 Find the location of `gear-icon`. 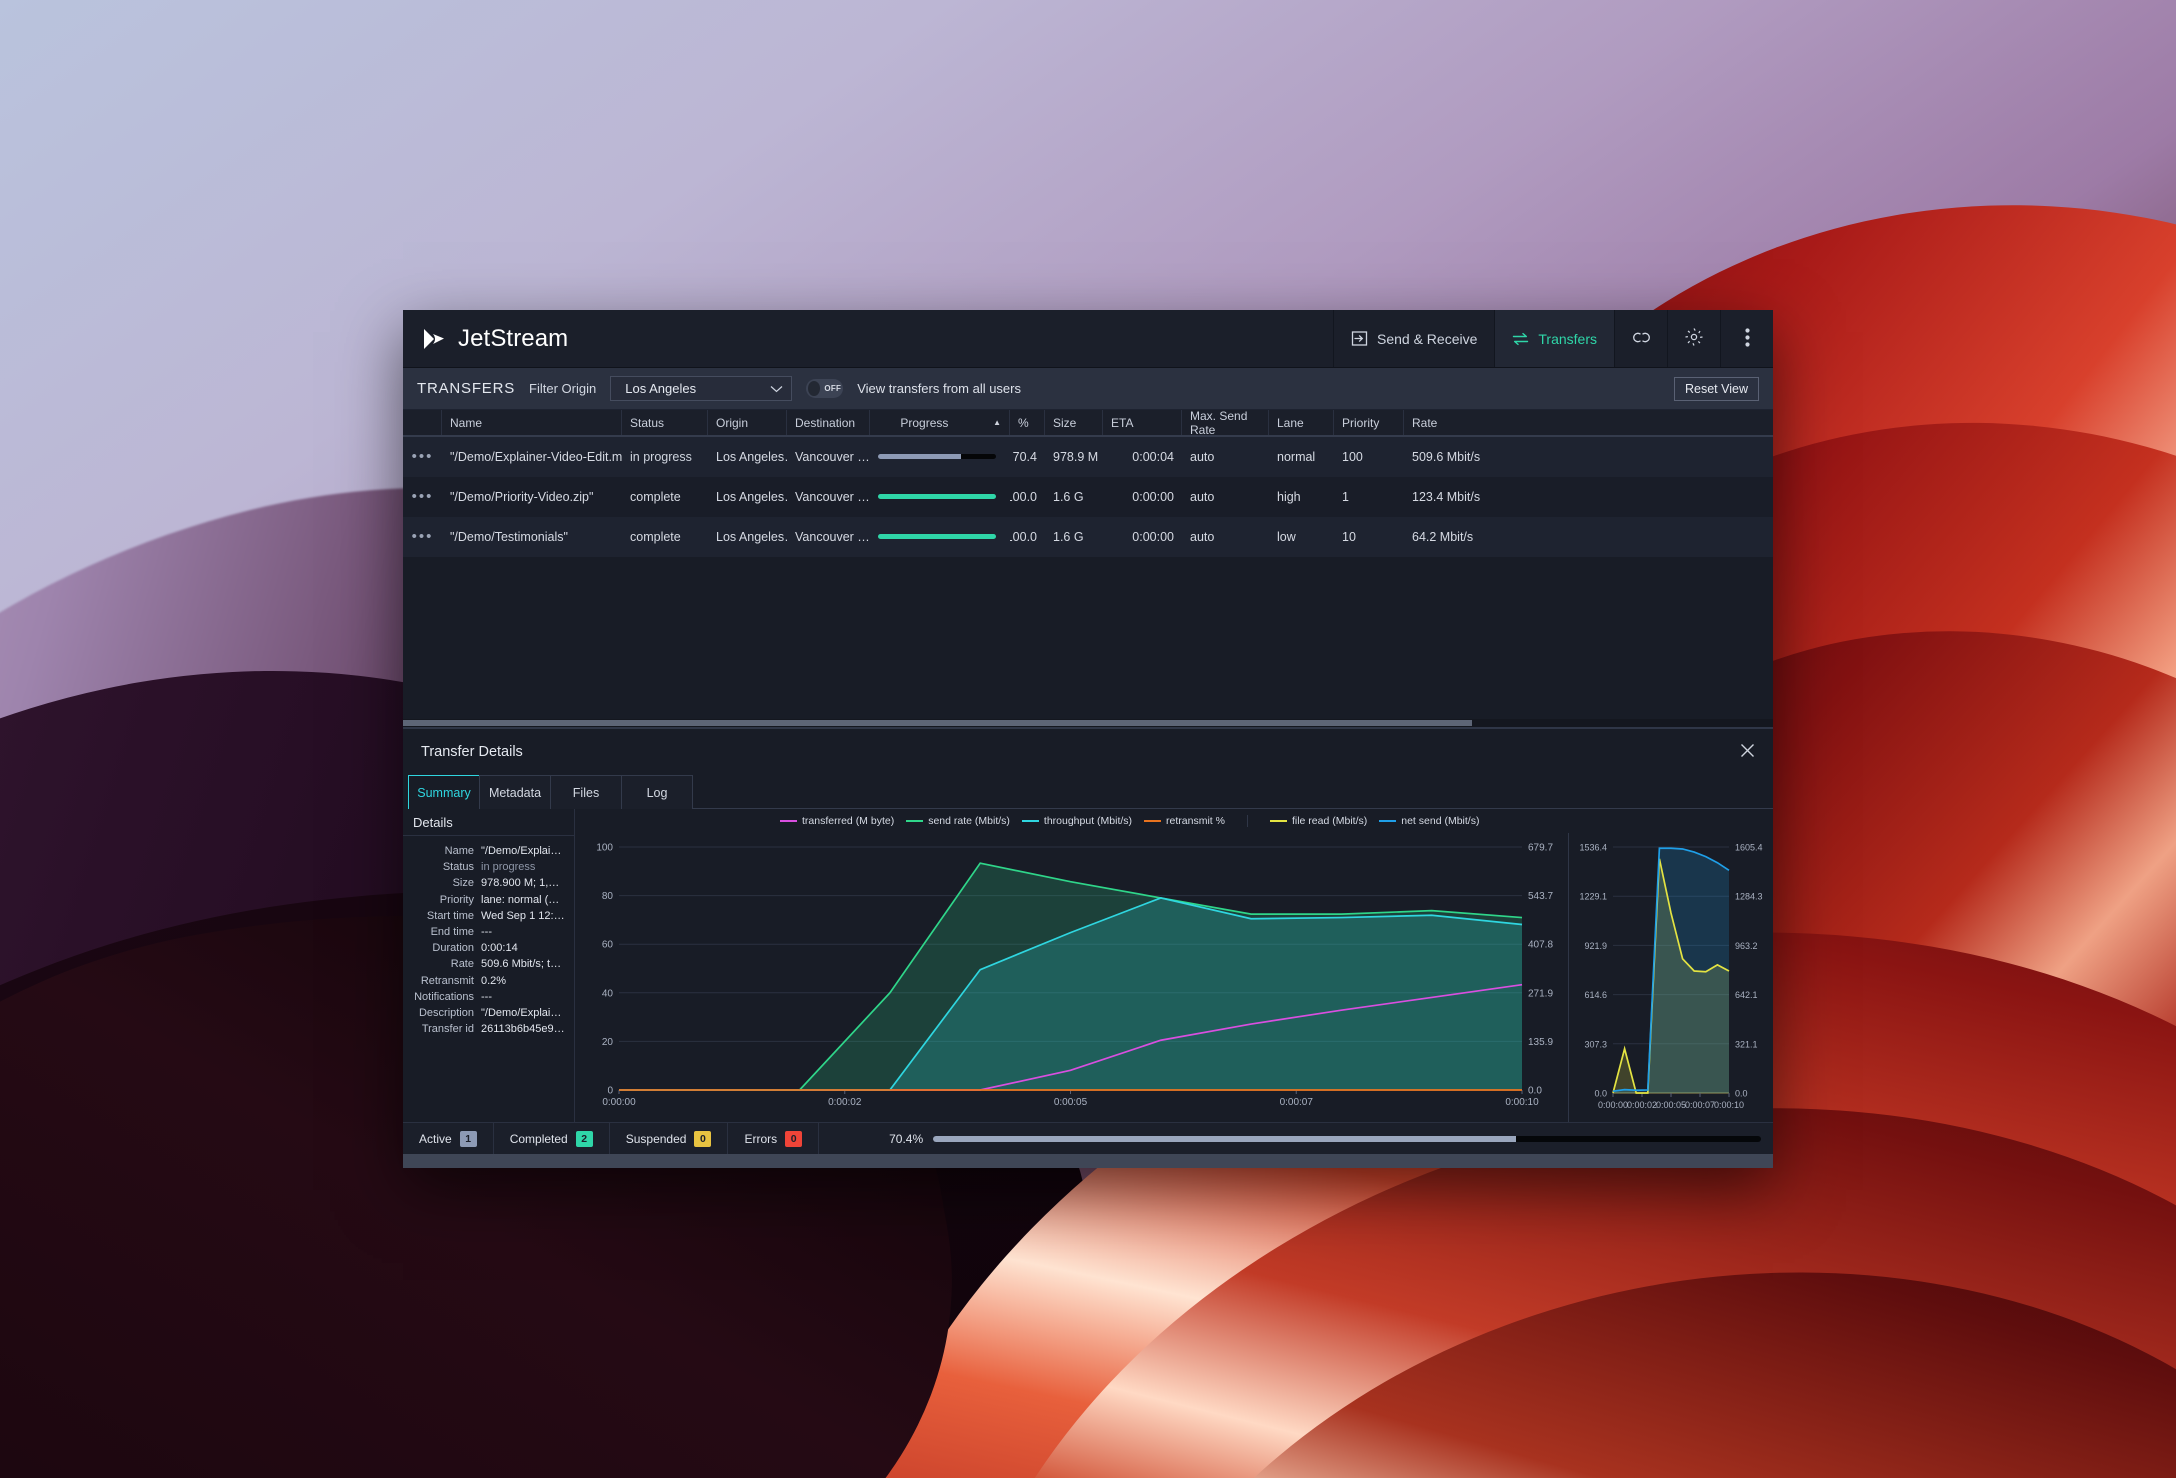

gear-icon is located at coordinates (1694, 338).